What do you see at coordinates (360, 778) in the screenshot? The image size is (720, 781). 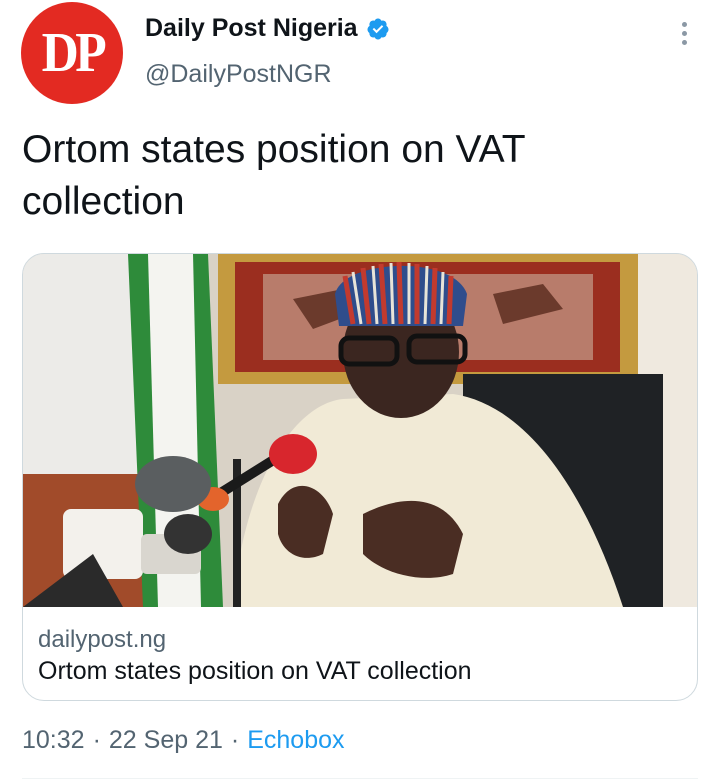 I see `divider` at bounding box center [360, 778].